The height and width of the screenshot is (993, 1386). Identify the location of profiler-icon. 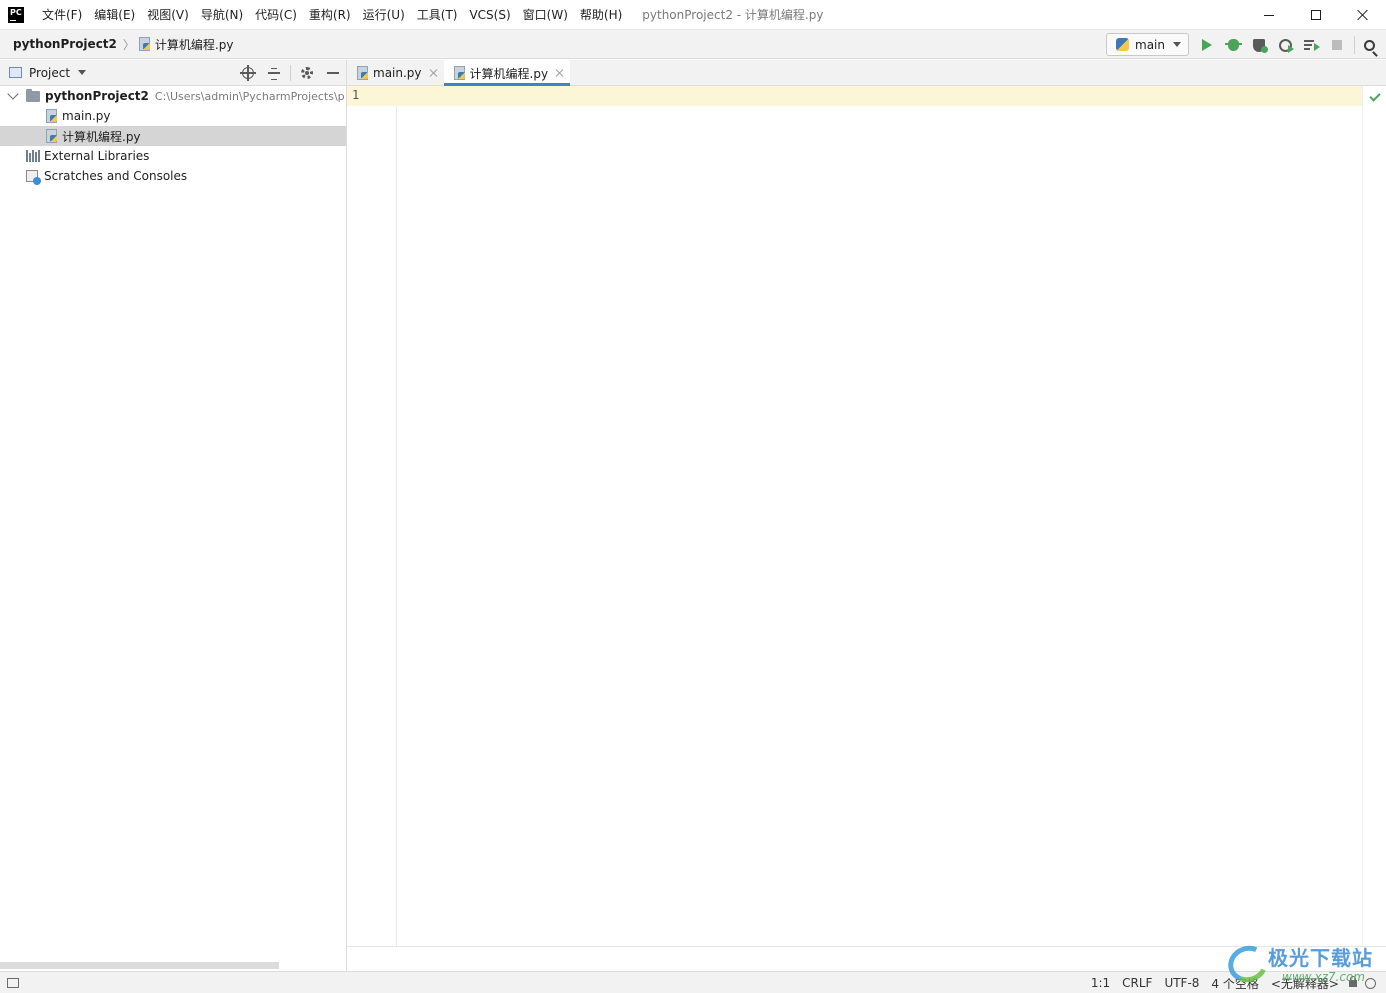
(1286, 45).